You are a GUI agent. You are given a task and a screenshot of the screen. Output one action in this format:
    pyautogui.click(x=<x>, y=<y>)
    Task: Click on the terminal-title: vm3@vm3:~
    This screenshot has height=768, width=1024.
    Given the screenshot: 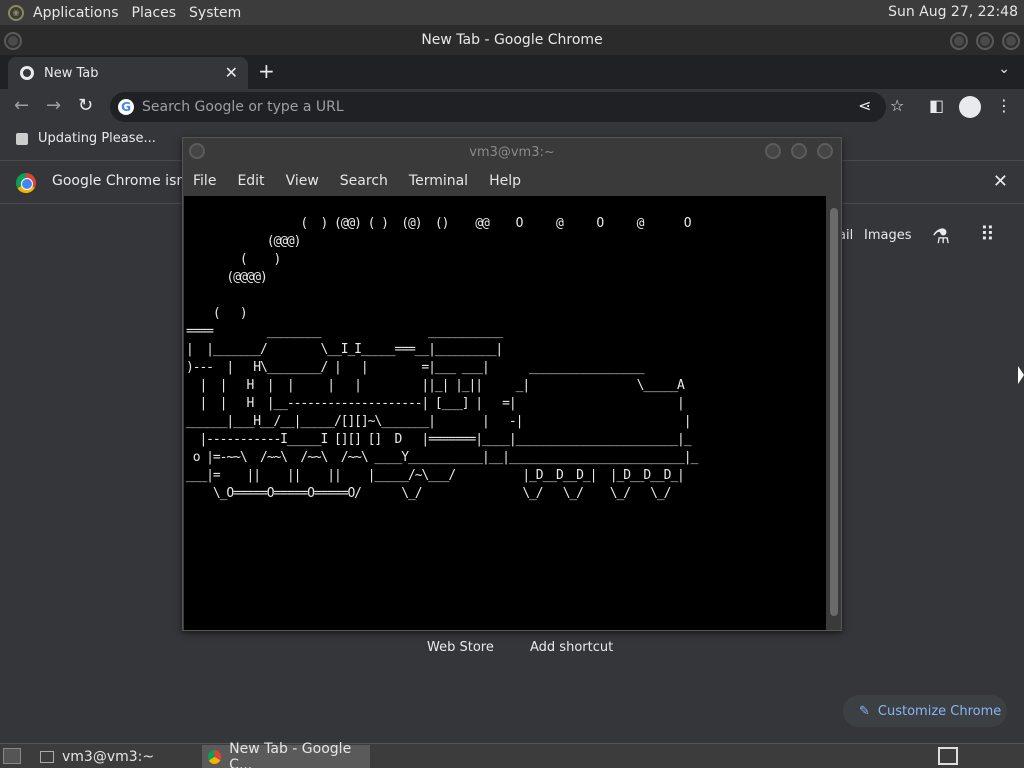 What is the action you would take?
    pyautogui.click(x=512, y=152)
    